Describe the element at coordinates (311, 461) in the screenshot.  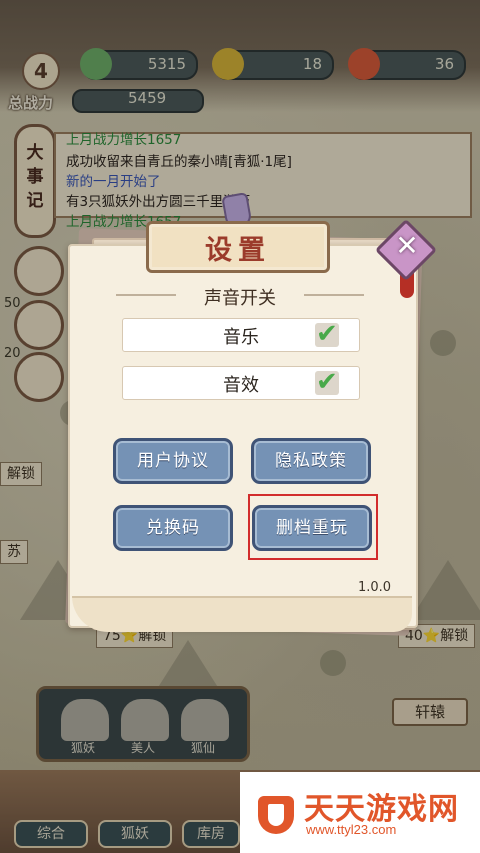
I see `privacy-policy-button: 隐私政策` at that location.